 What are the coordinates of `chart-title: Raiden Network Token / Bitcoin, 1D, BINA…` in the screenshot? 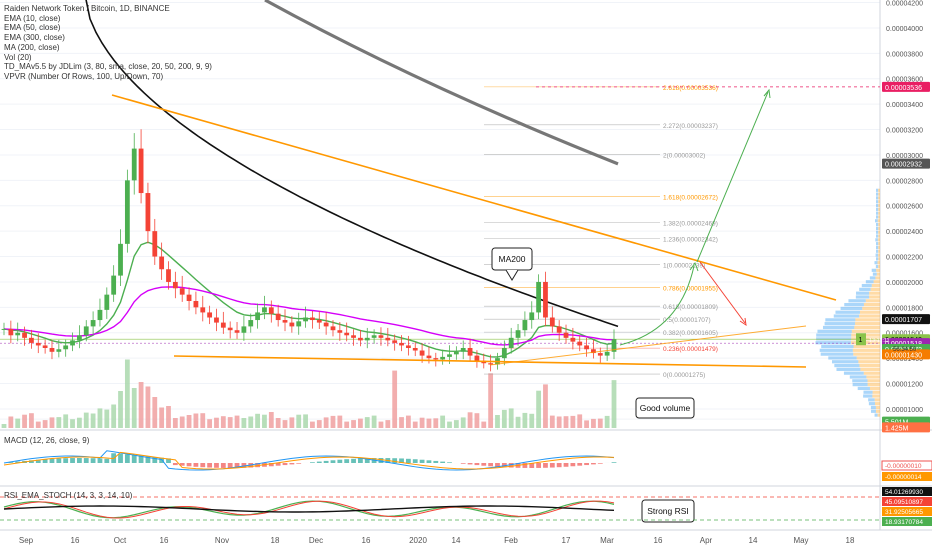 It's located at (108, 9).